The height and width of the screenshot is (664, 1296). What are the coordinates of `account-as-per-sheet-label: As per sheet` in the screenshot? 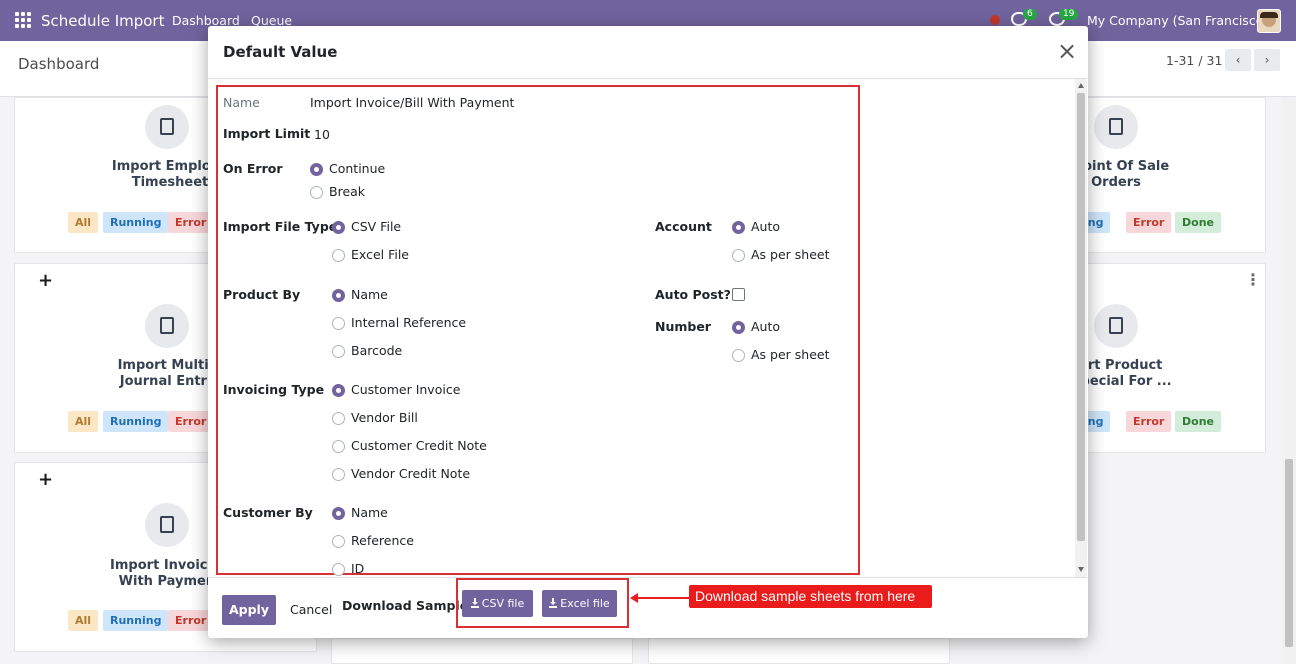 It's located at (790, 254).